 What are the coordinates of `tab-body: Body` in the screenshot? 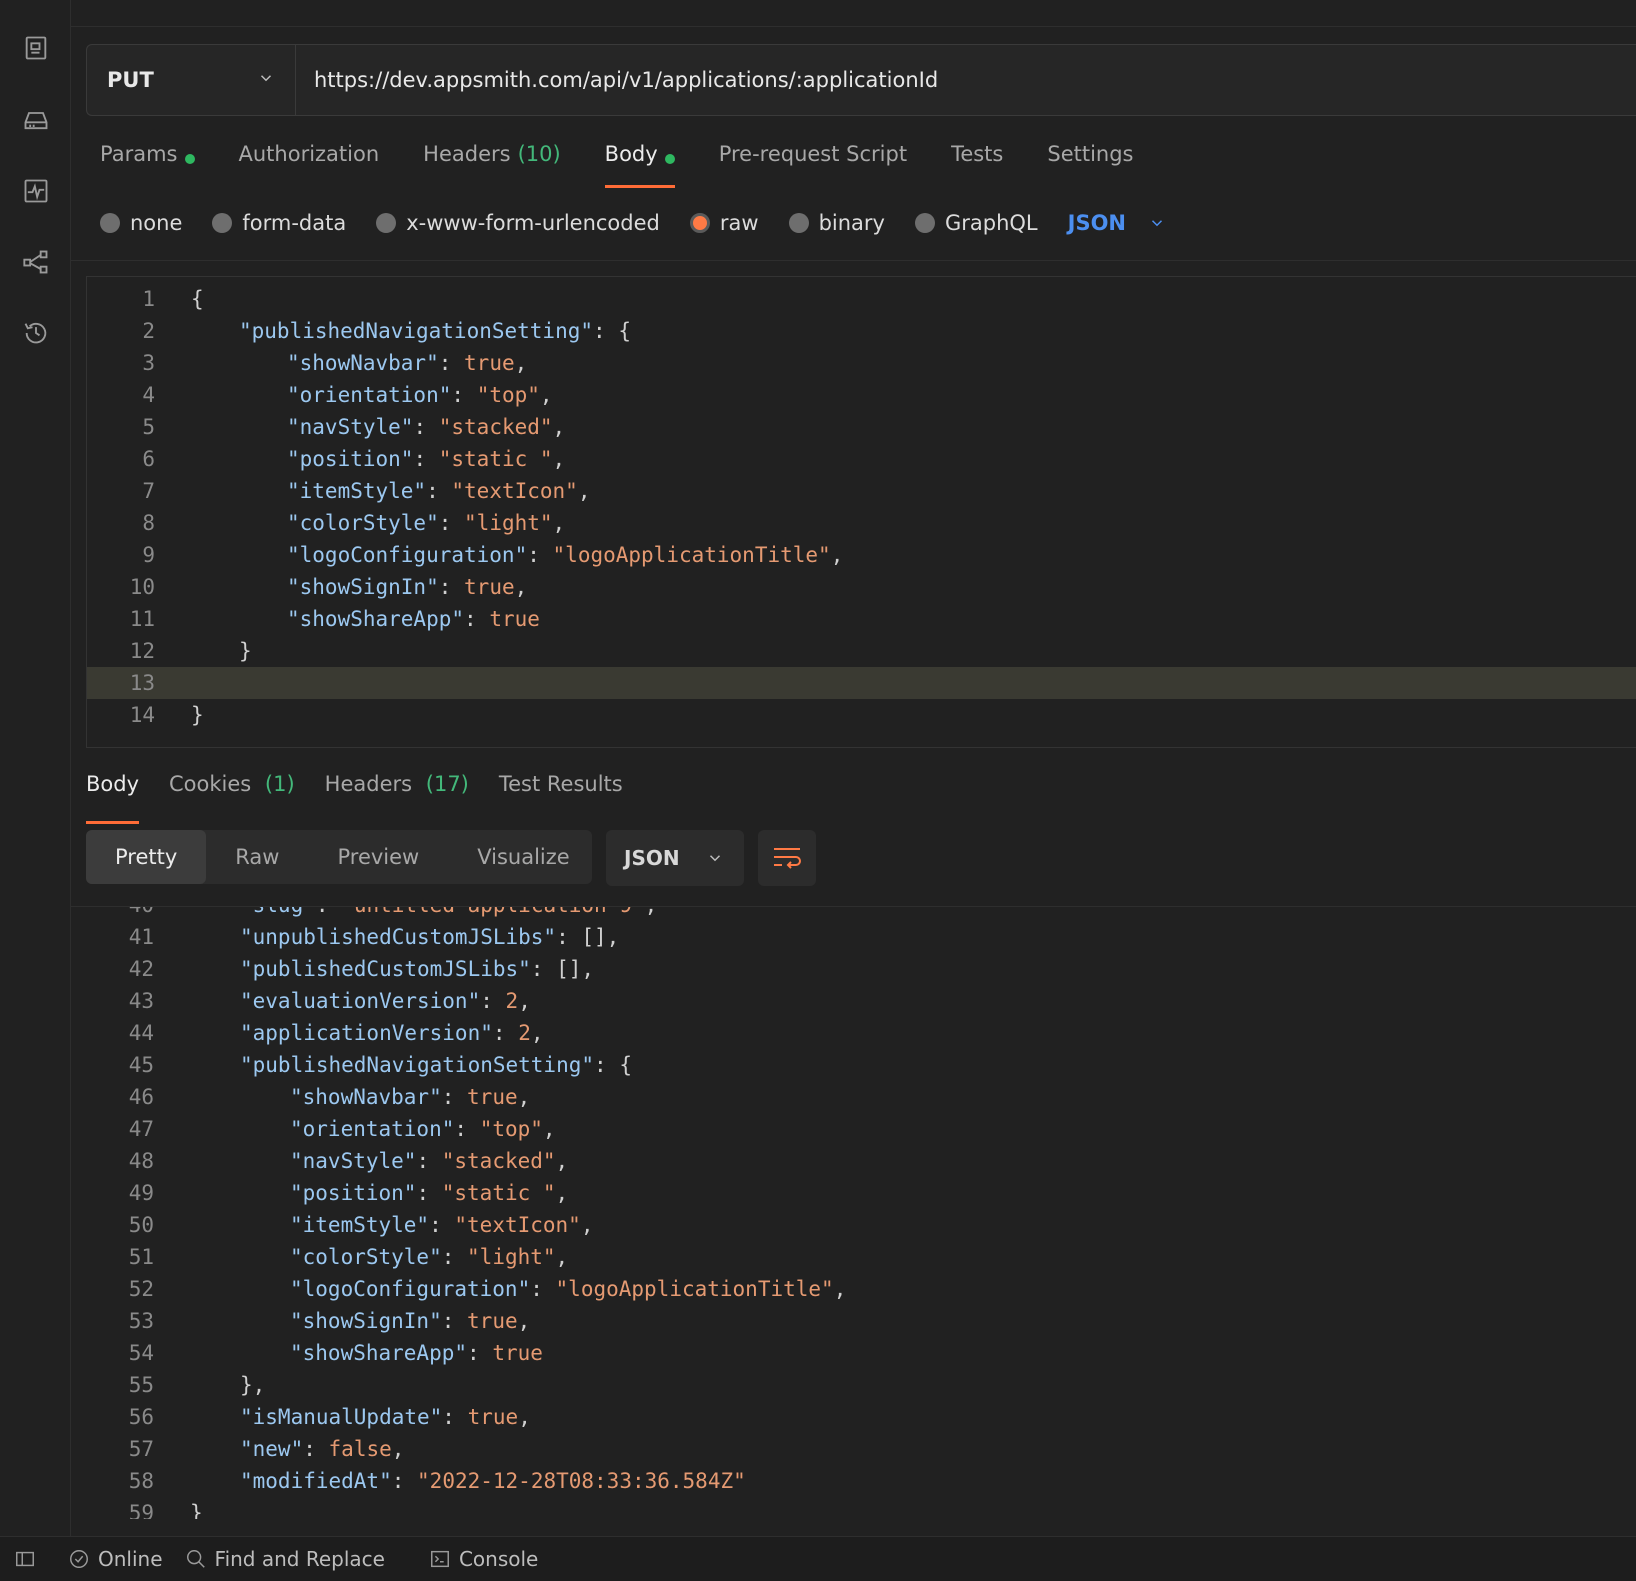 It's located at (639, 163).